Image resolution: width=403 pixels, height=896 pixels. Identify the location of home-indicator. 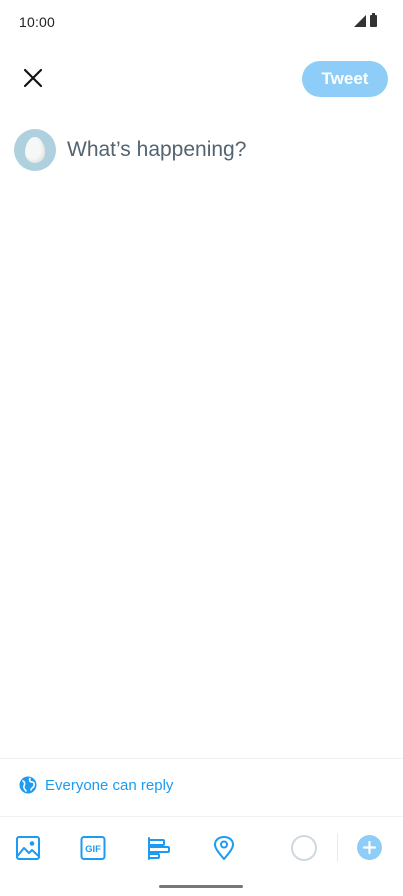
(201, 886).